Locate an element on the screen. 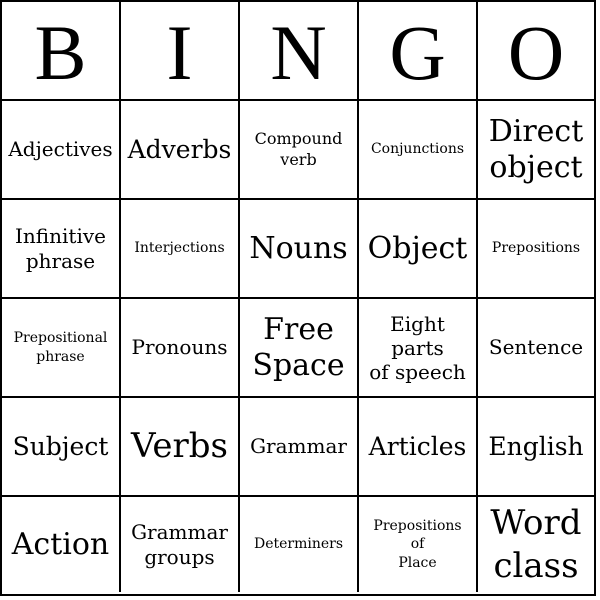 The height and width of the screenshot is (600, 600). header-letter-b: B is located at coordinates (61, 51).